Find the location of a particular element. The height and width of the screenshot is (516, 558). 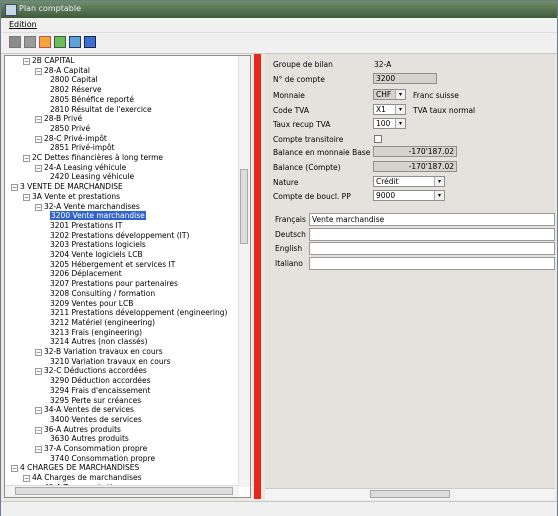

tree-node-label: 2805 Bénéfice reporté is located at coordinates (92, 99).